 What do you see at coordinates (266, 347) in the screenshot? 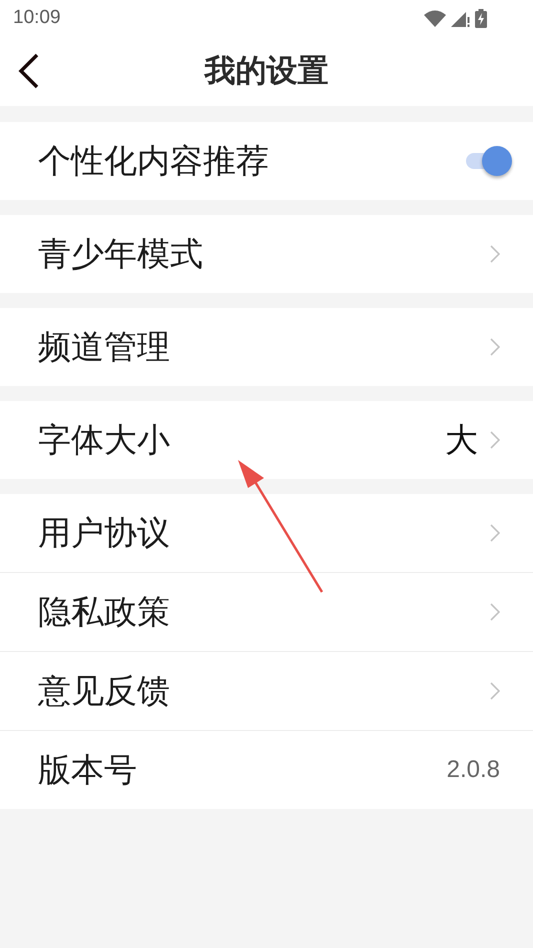
I see `settings-row: 频道管理` at bounding box center [266, 347].